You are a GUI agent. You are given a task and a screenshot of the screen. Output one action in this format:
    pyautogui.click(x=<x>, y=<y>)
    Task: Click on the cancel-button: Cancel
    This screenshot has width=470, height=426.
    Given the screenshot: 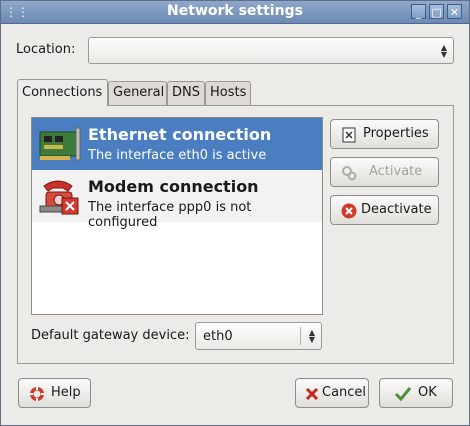 What is the action you would take?
    pyautogui.click(x=332, y=393)
    